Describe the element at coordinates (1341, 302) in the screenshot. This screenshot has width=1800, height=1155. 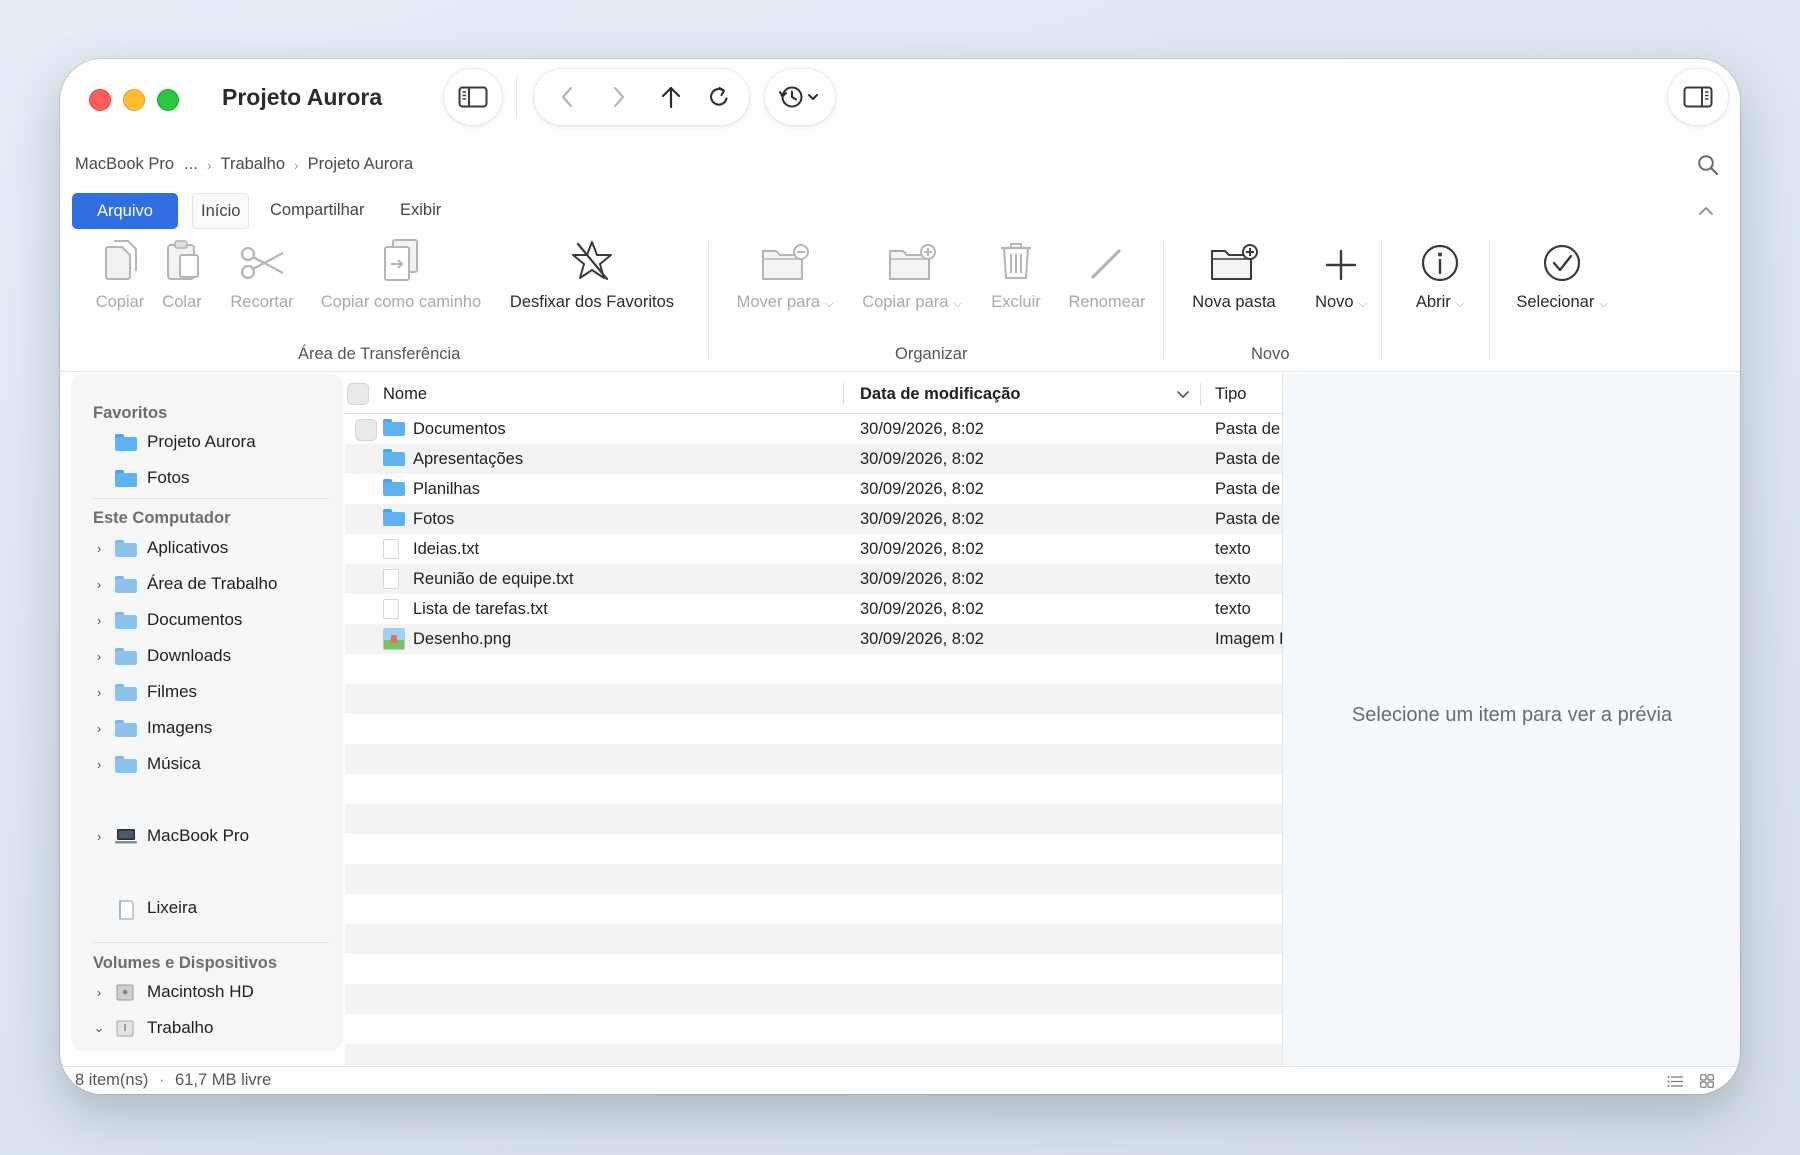
I see `new-item-label: Novo ⌵` at that location.